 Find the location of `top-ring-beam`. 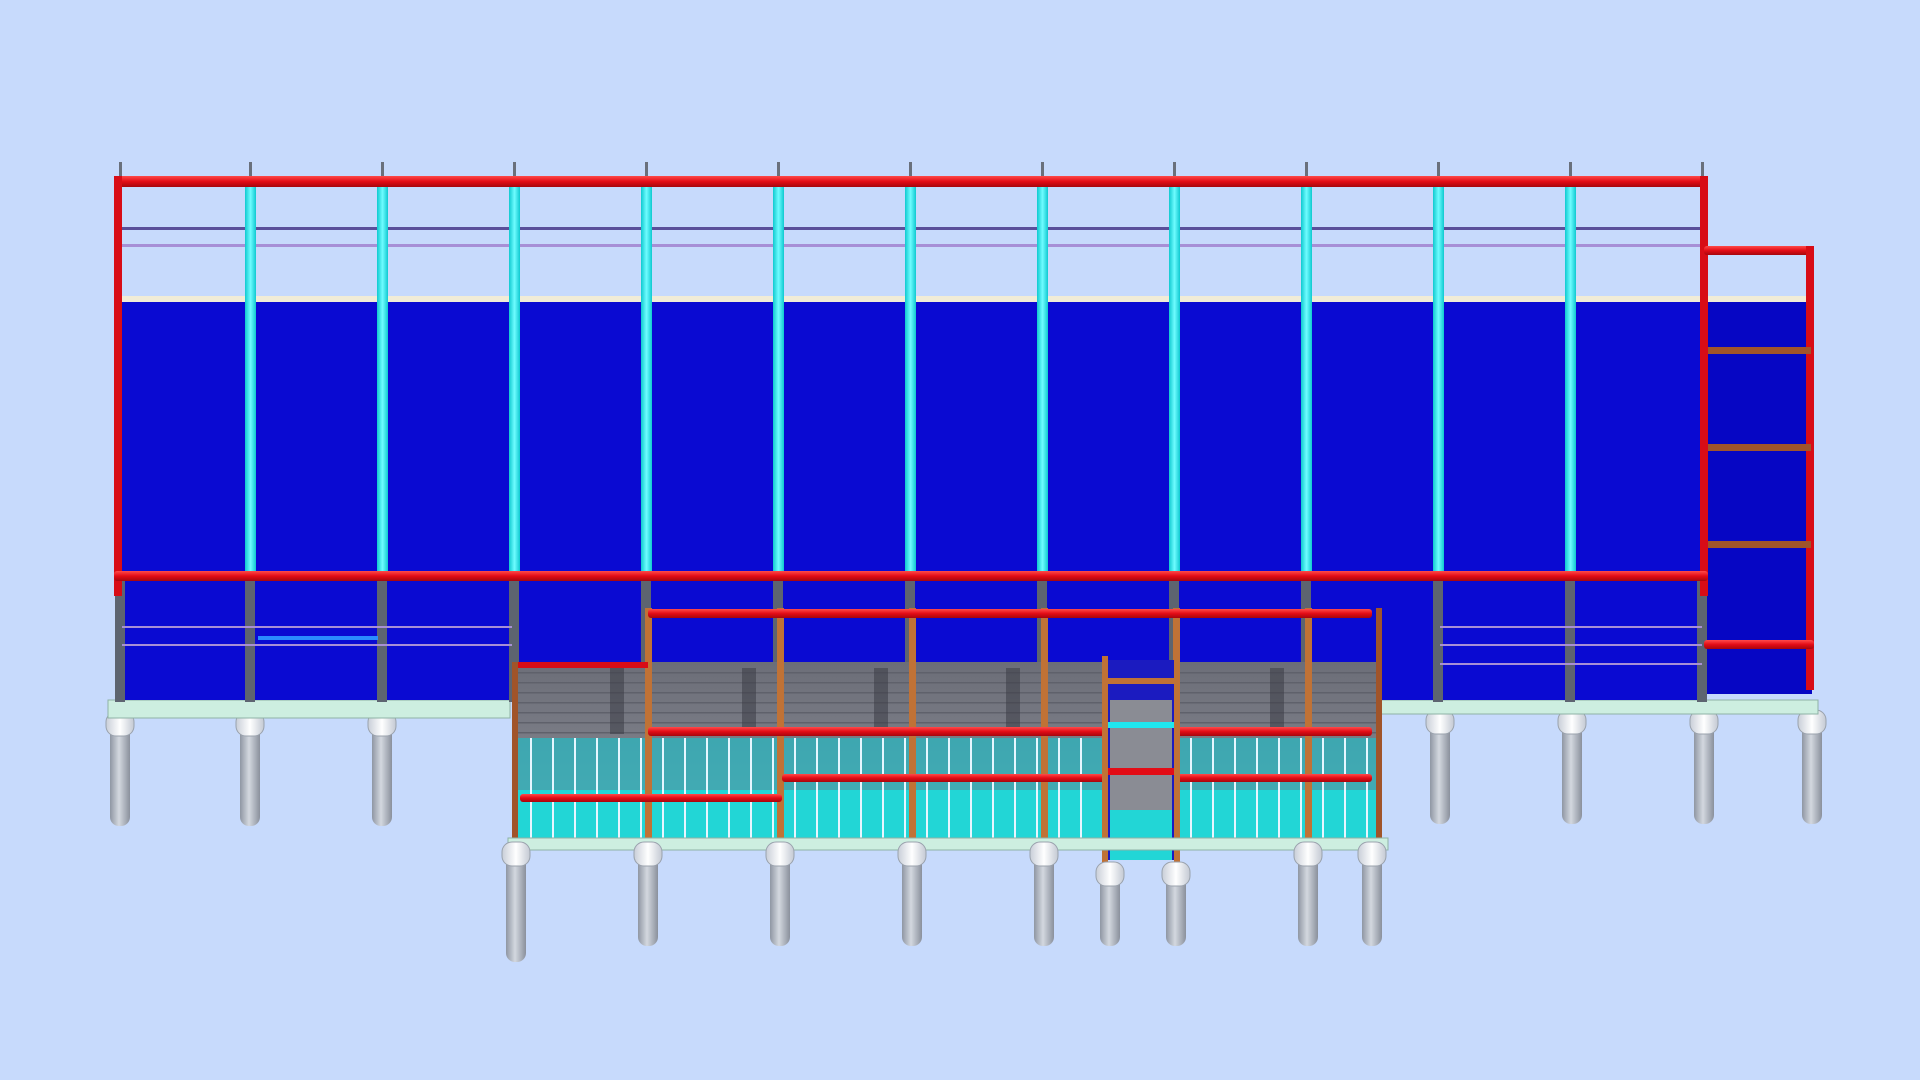

top-ring-beam is located at coordinates (911, 181).